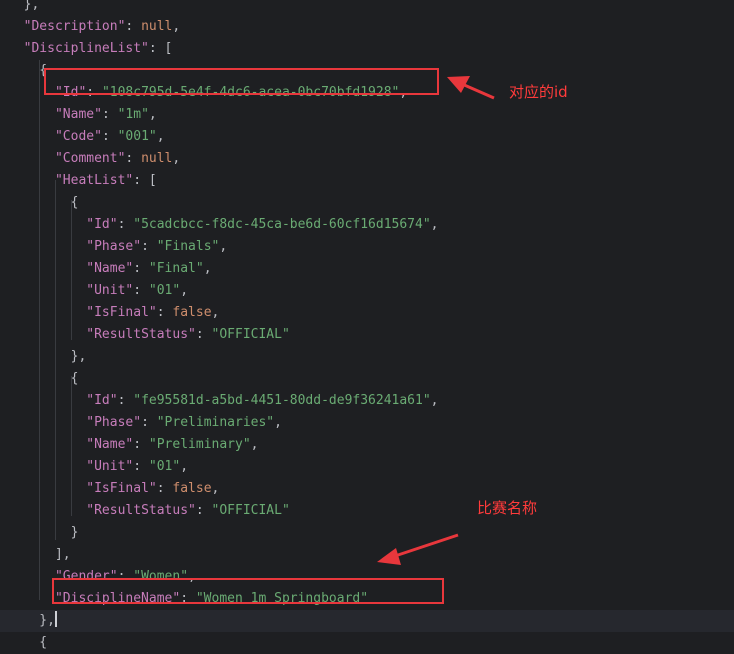 This screenshot has height=654, width=734. Describe the element at coordinates (86, 48) in the screenshot. I see `json-key: "DisciplineList"` at that location.